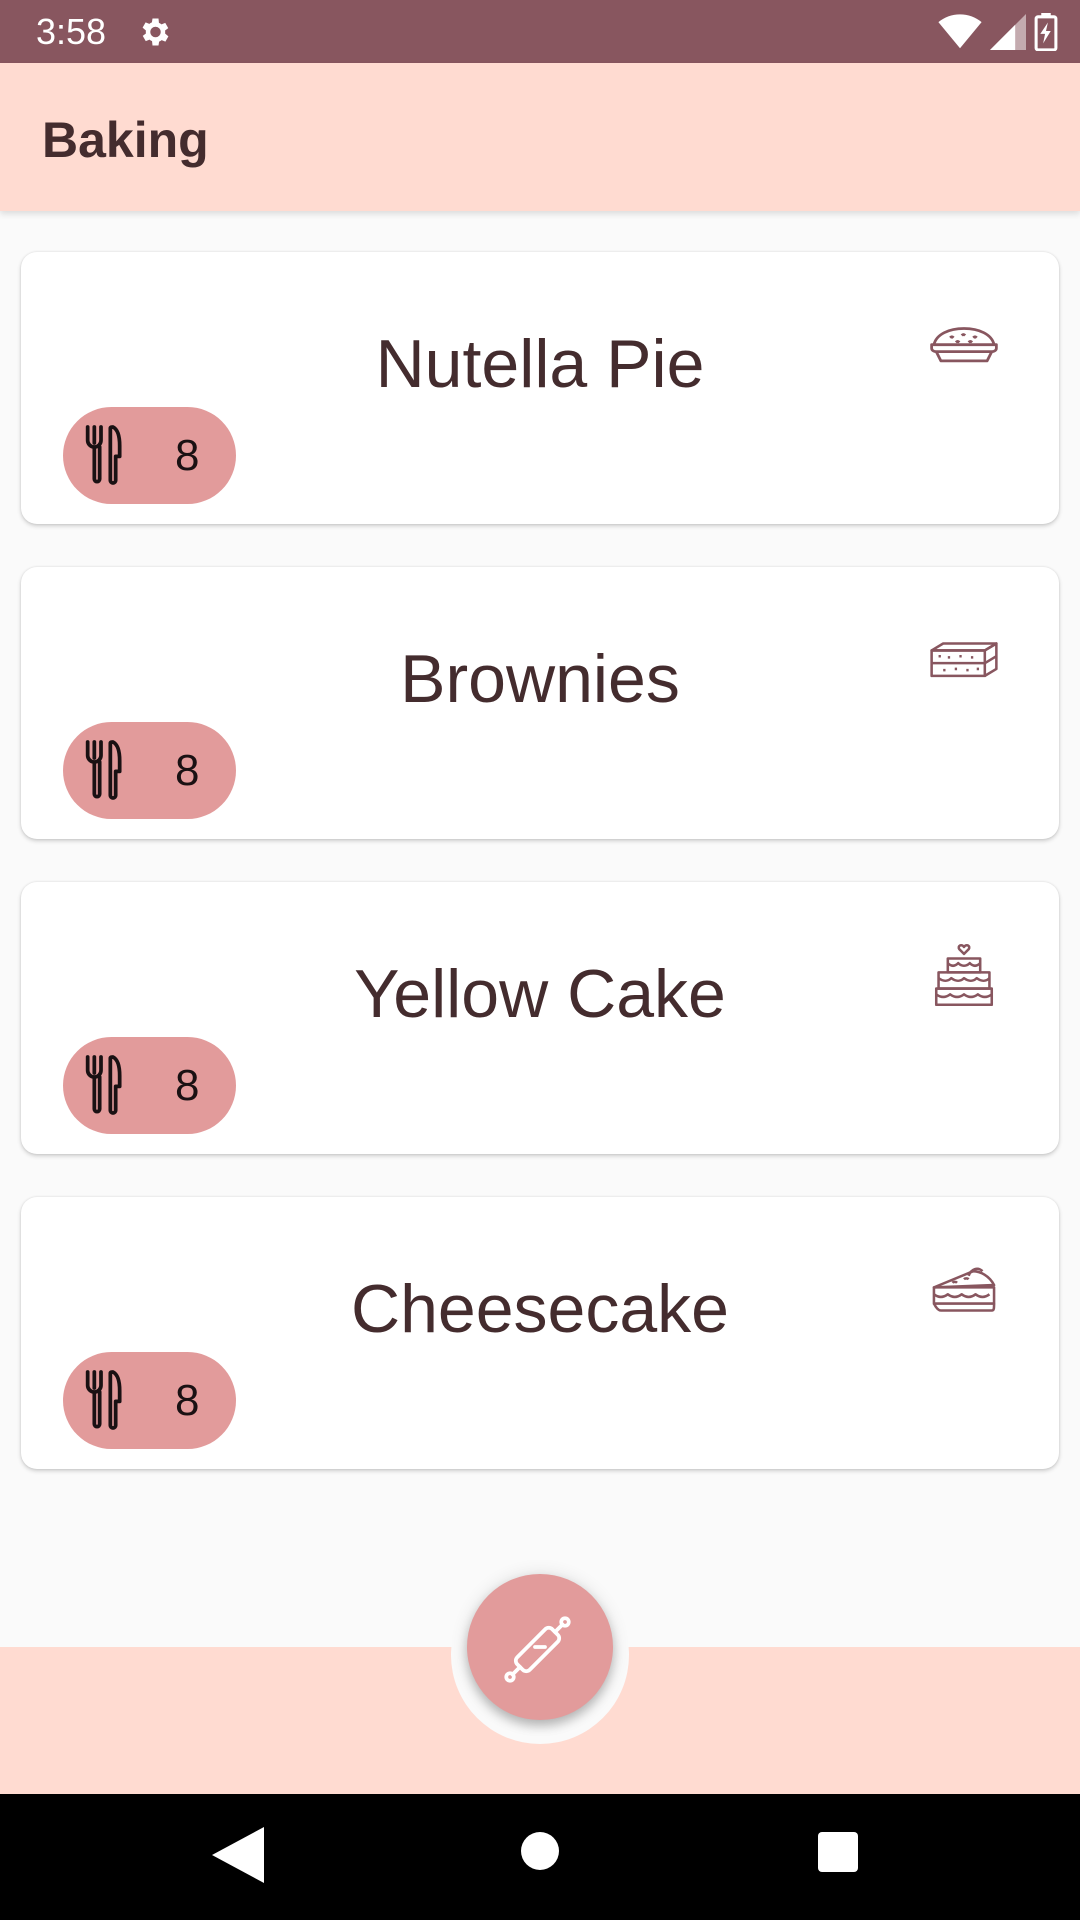 Image resolution: width=1080 pixels, height=1920 pixels. I want to click on layer-cake-icon, so click(964, 975).